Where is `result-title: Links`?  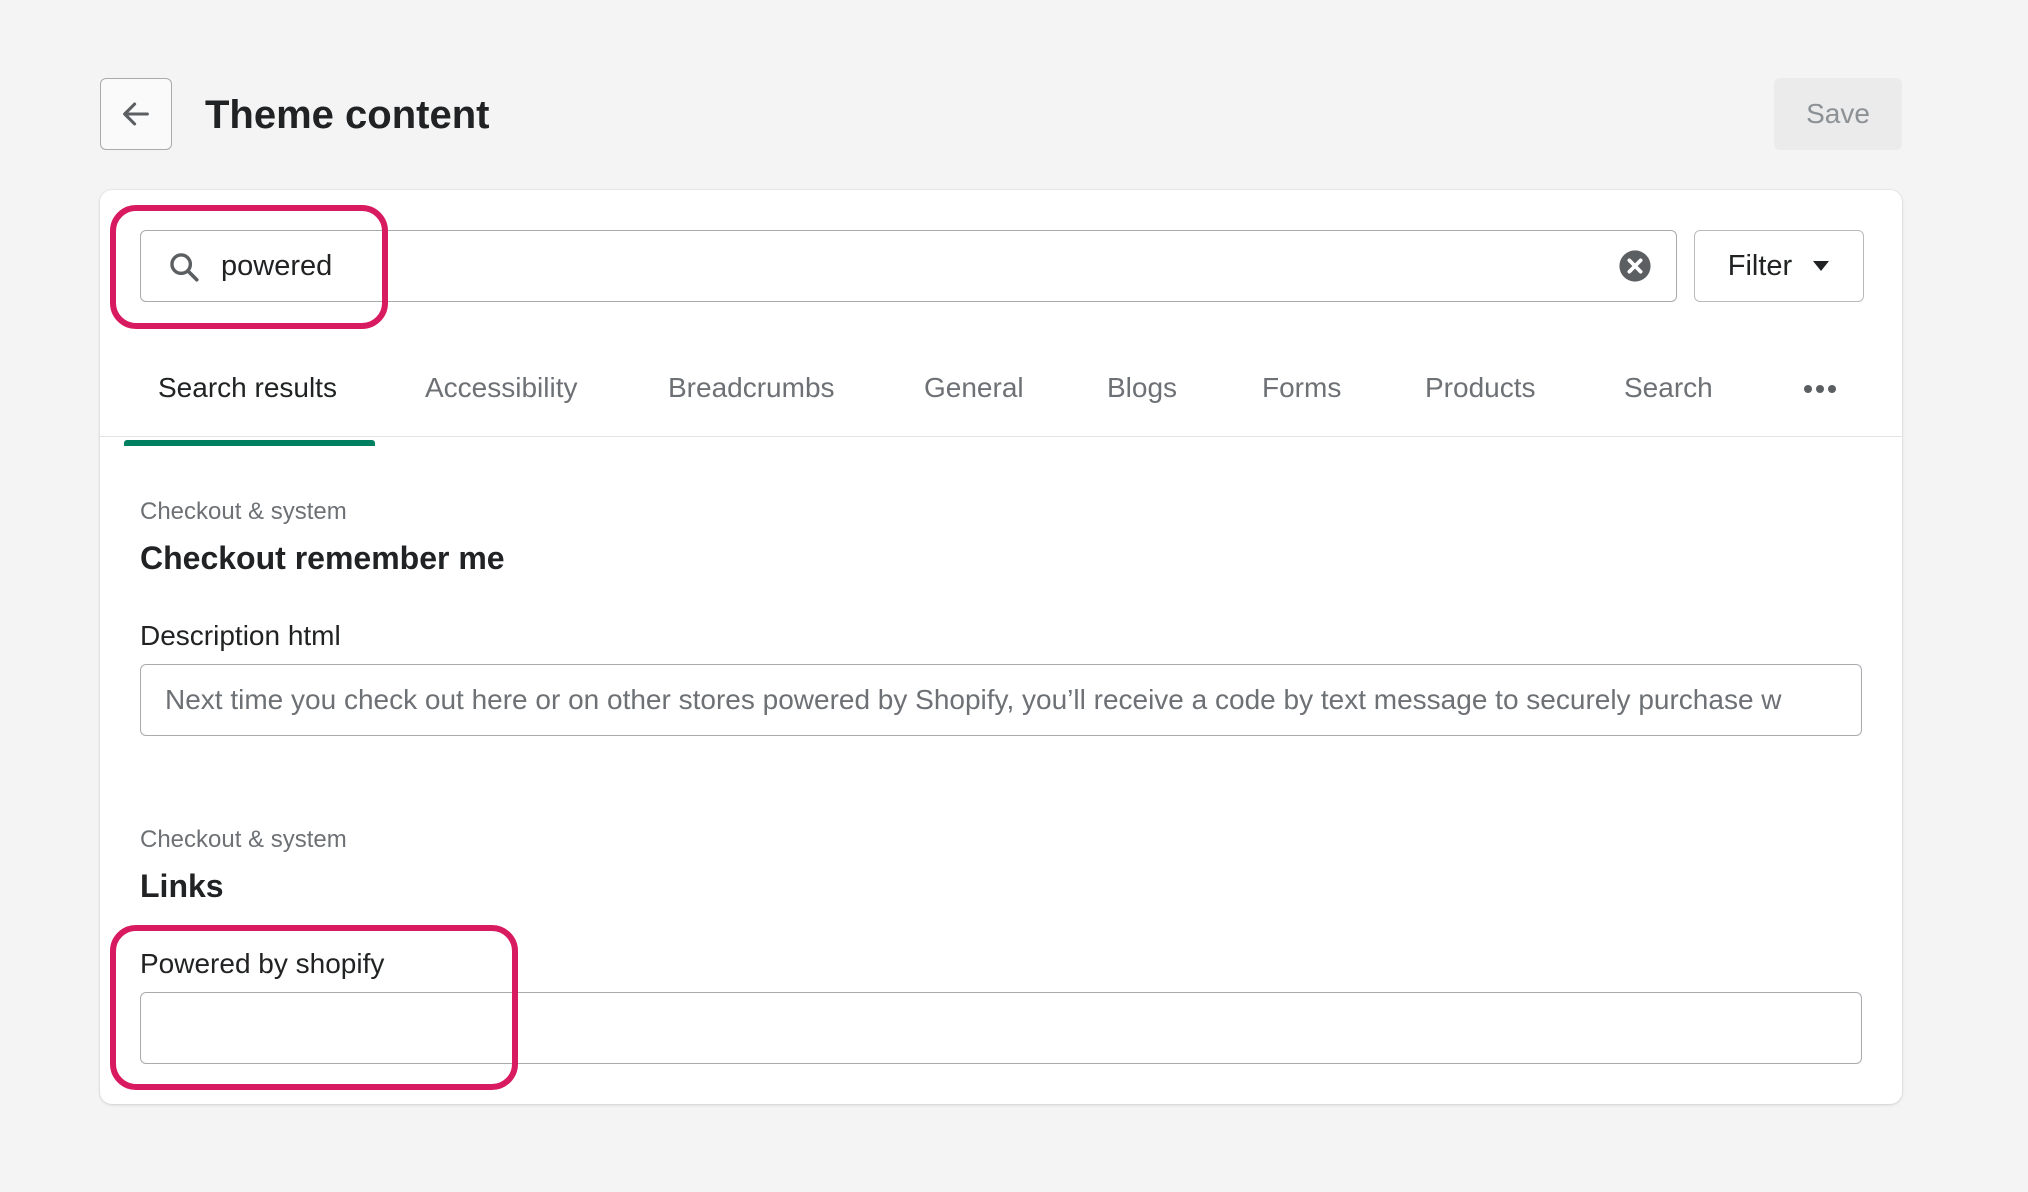
result-title: Links is located at coordinates (182, 886).